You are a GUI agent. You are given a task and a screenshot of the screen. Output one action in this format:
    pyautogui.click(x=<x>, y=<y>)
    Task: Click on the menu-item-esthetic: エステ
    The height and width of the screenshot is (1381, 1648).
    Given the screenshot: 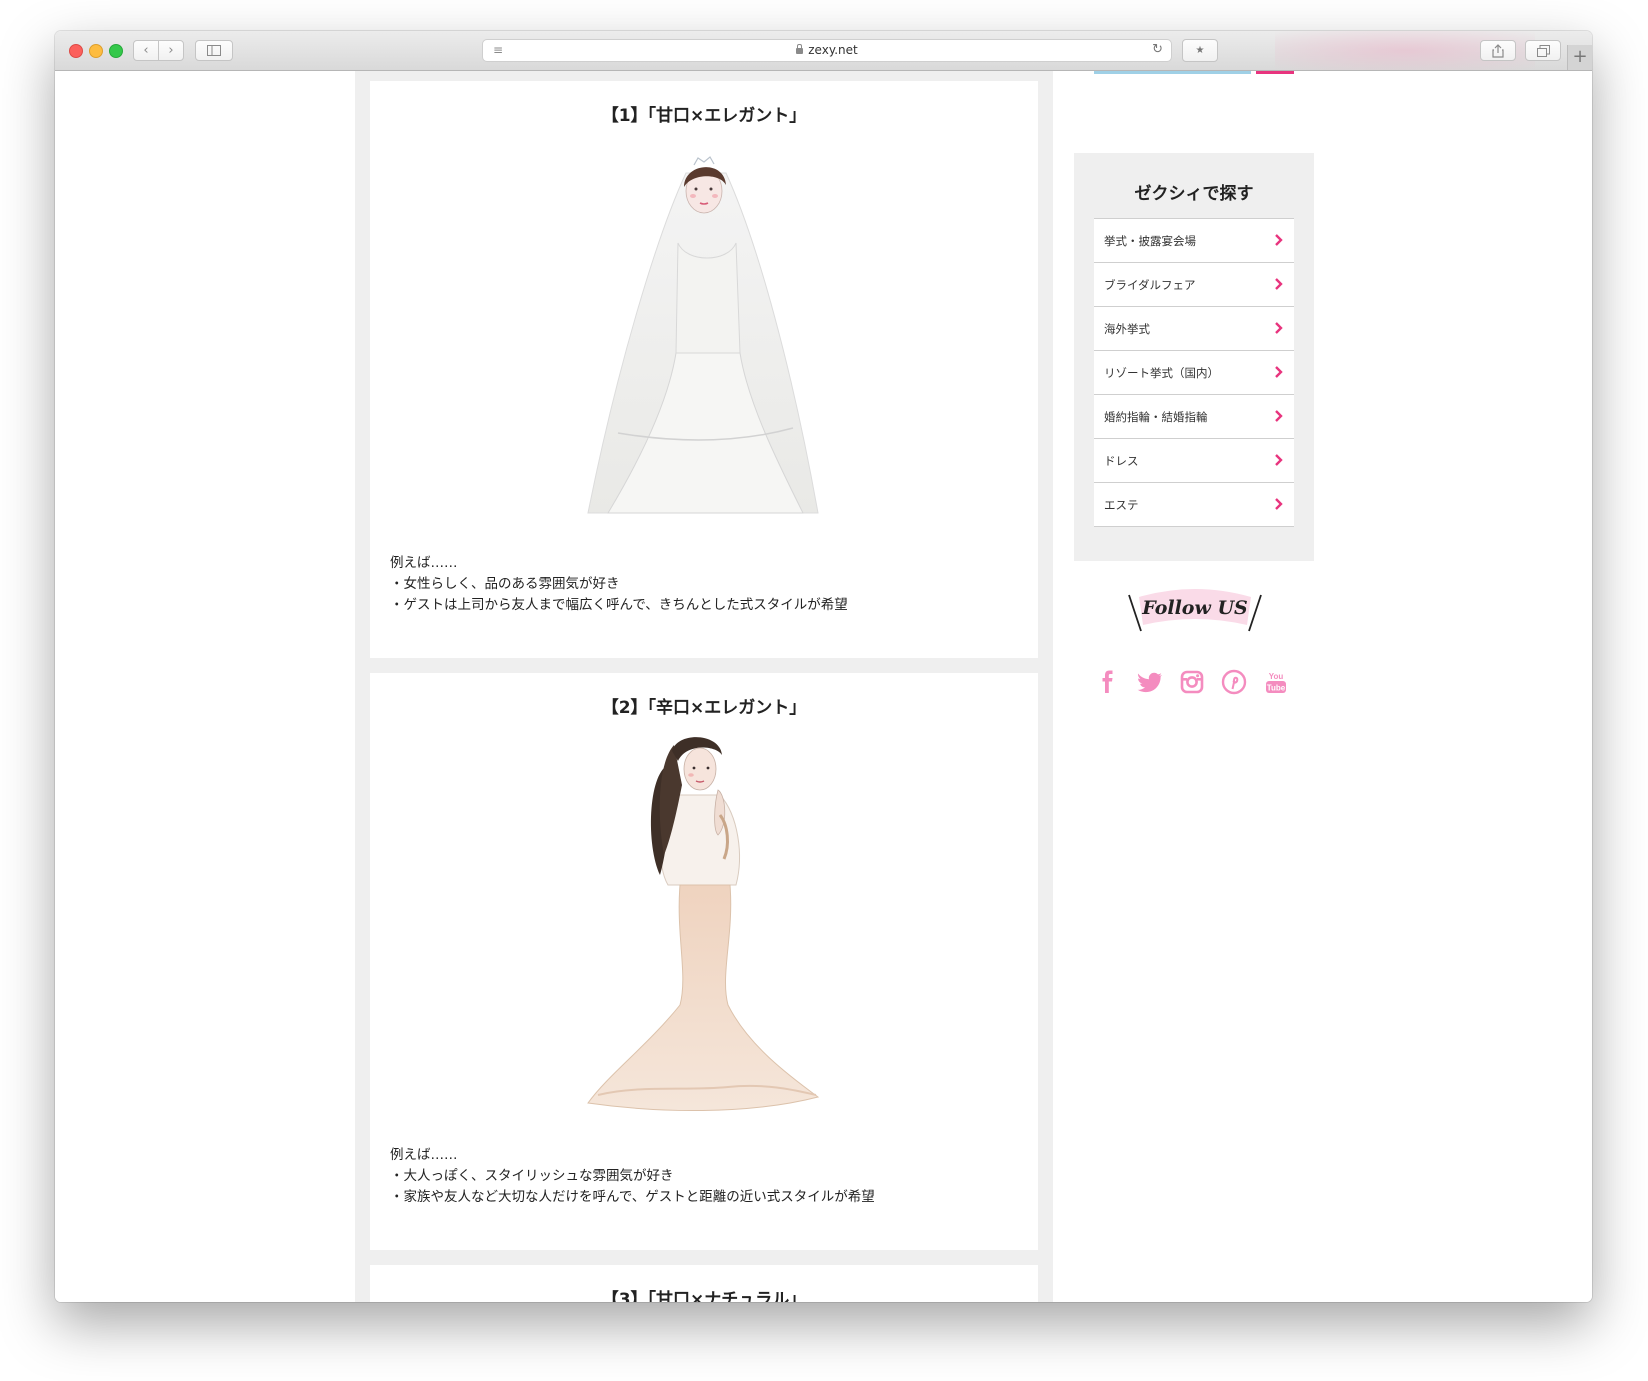 What is the action you would take?
    pyautogui.click(x=1194, y=505)
    